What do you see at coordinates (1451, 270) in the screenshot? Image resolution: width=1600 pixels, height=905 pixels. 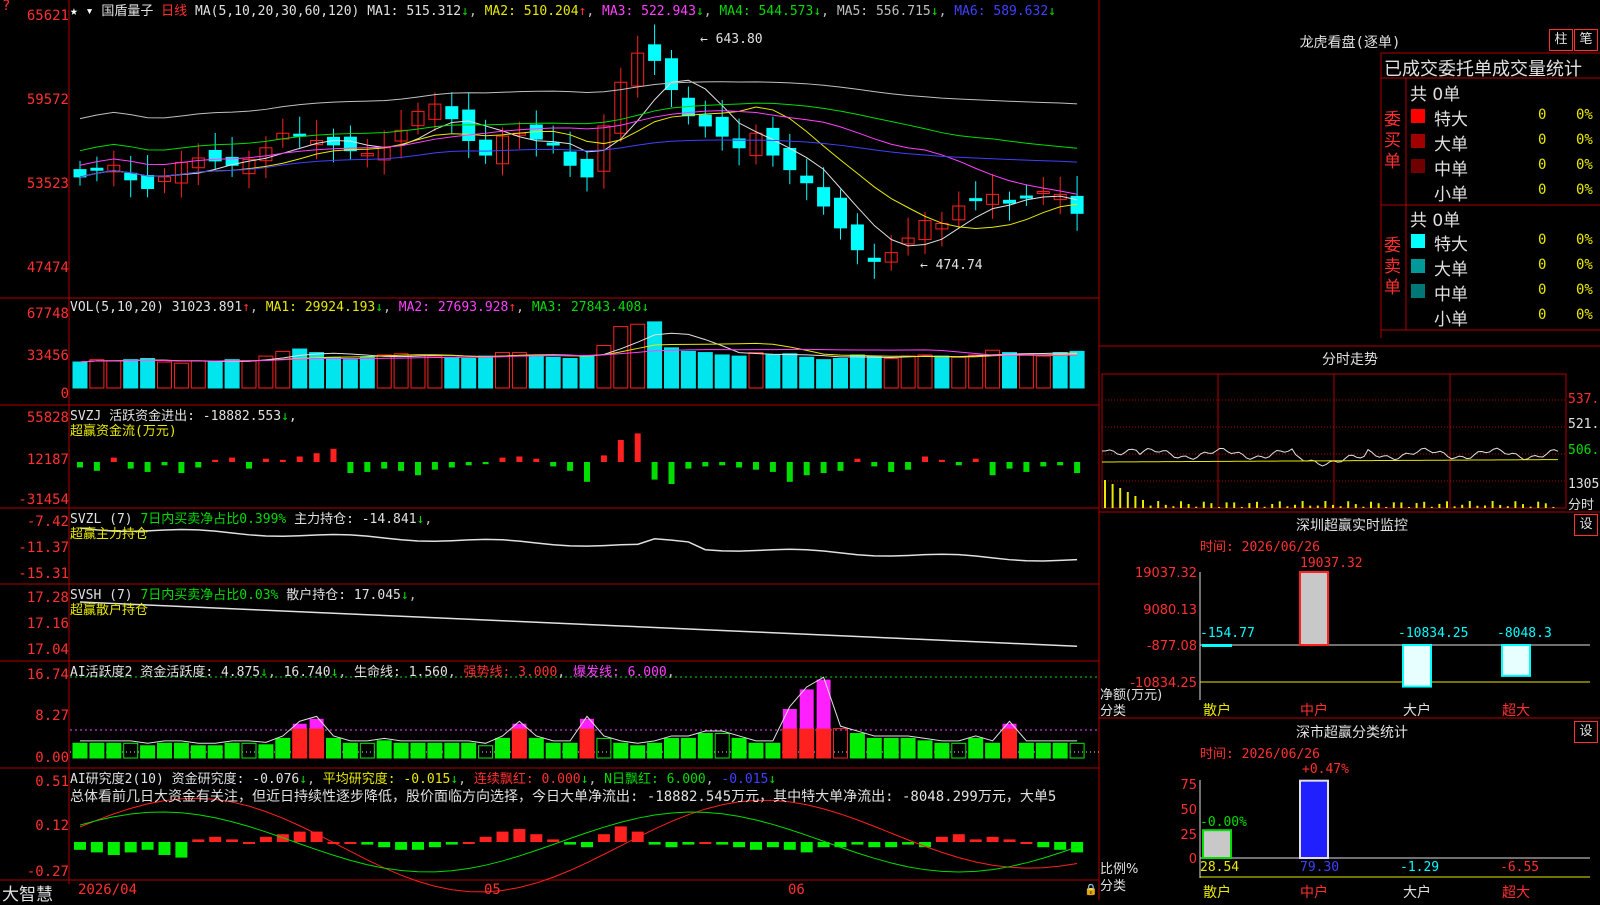 I see `order-type: 大单` at bounding box center [1451, 270].